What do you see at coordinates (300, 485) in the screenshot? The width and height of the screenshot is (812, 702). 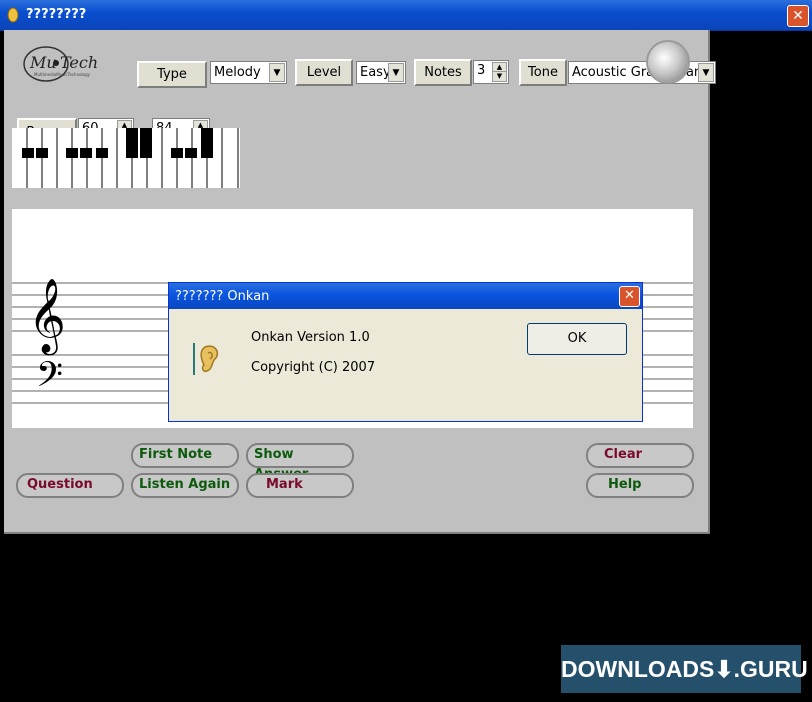 I see `mark-button: Mark` at bounding box center [300, 485].